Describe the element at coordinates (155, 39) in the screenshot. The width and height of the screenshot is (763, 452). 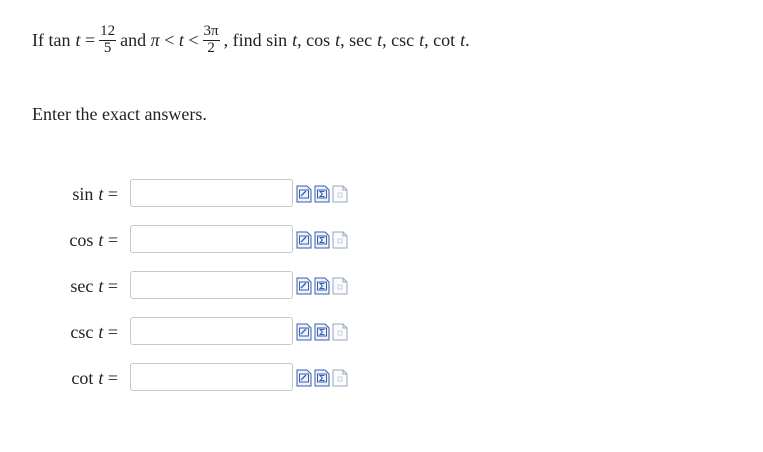
I see `pi-symbol: π` at that location.